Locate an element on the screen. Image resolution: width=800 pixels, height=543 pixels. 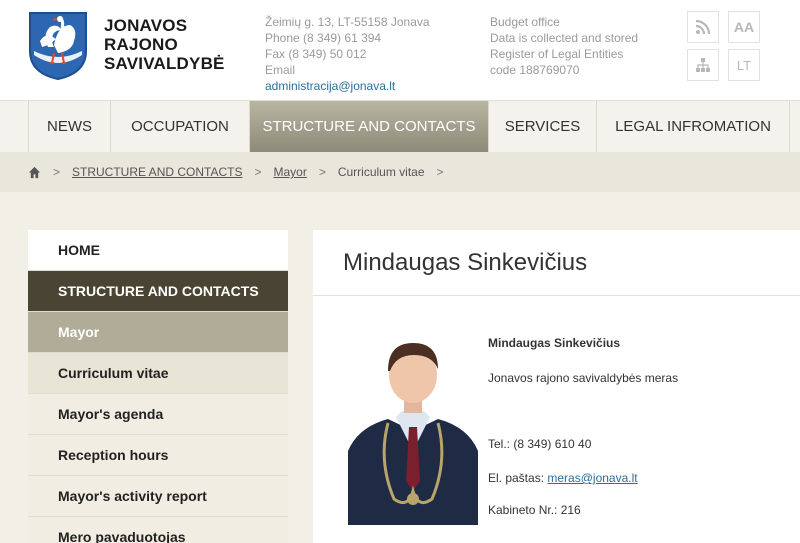
sidebar-item-reception-hours: Reception hours is located at coordinates (158, 455).